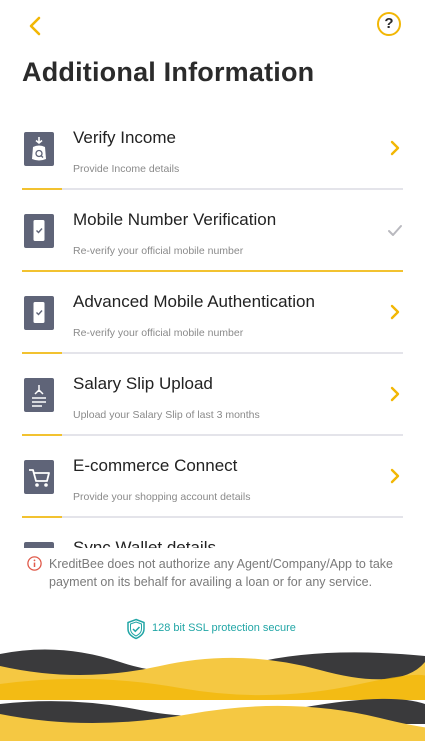 Image resolution: width=425 pixels, height=741 pixels. I want to click on item-subtitle: Provide your shopping account details, so click(162, 497).